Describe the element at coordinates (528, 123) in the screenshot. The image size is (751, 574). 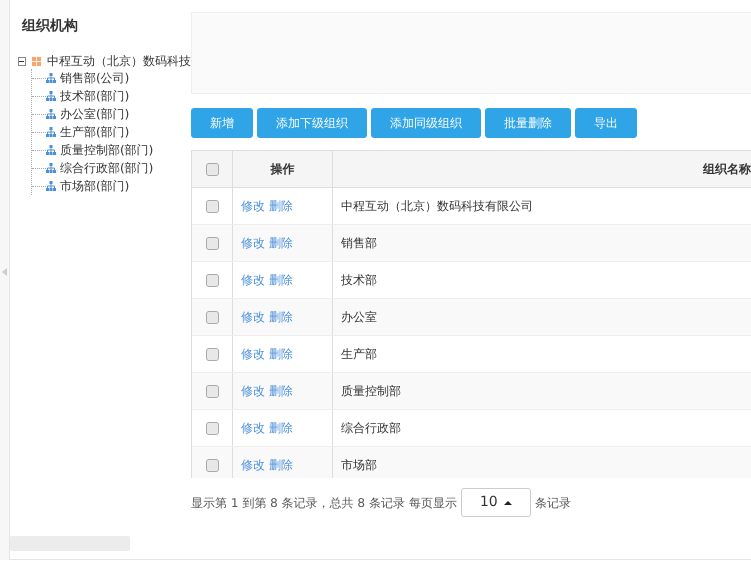
I see `toolbar-button: 批量删除` at that location.